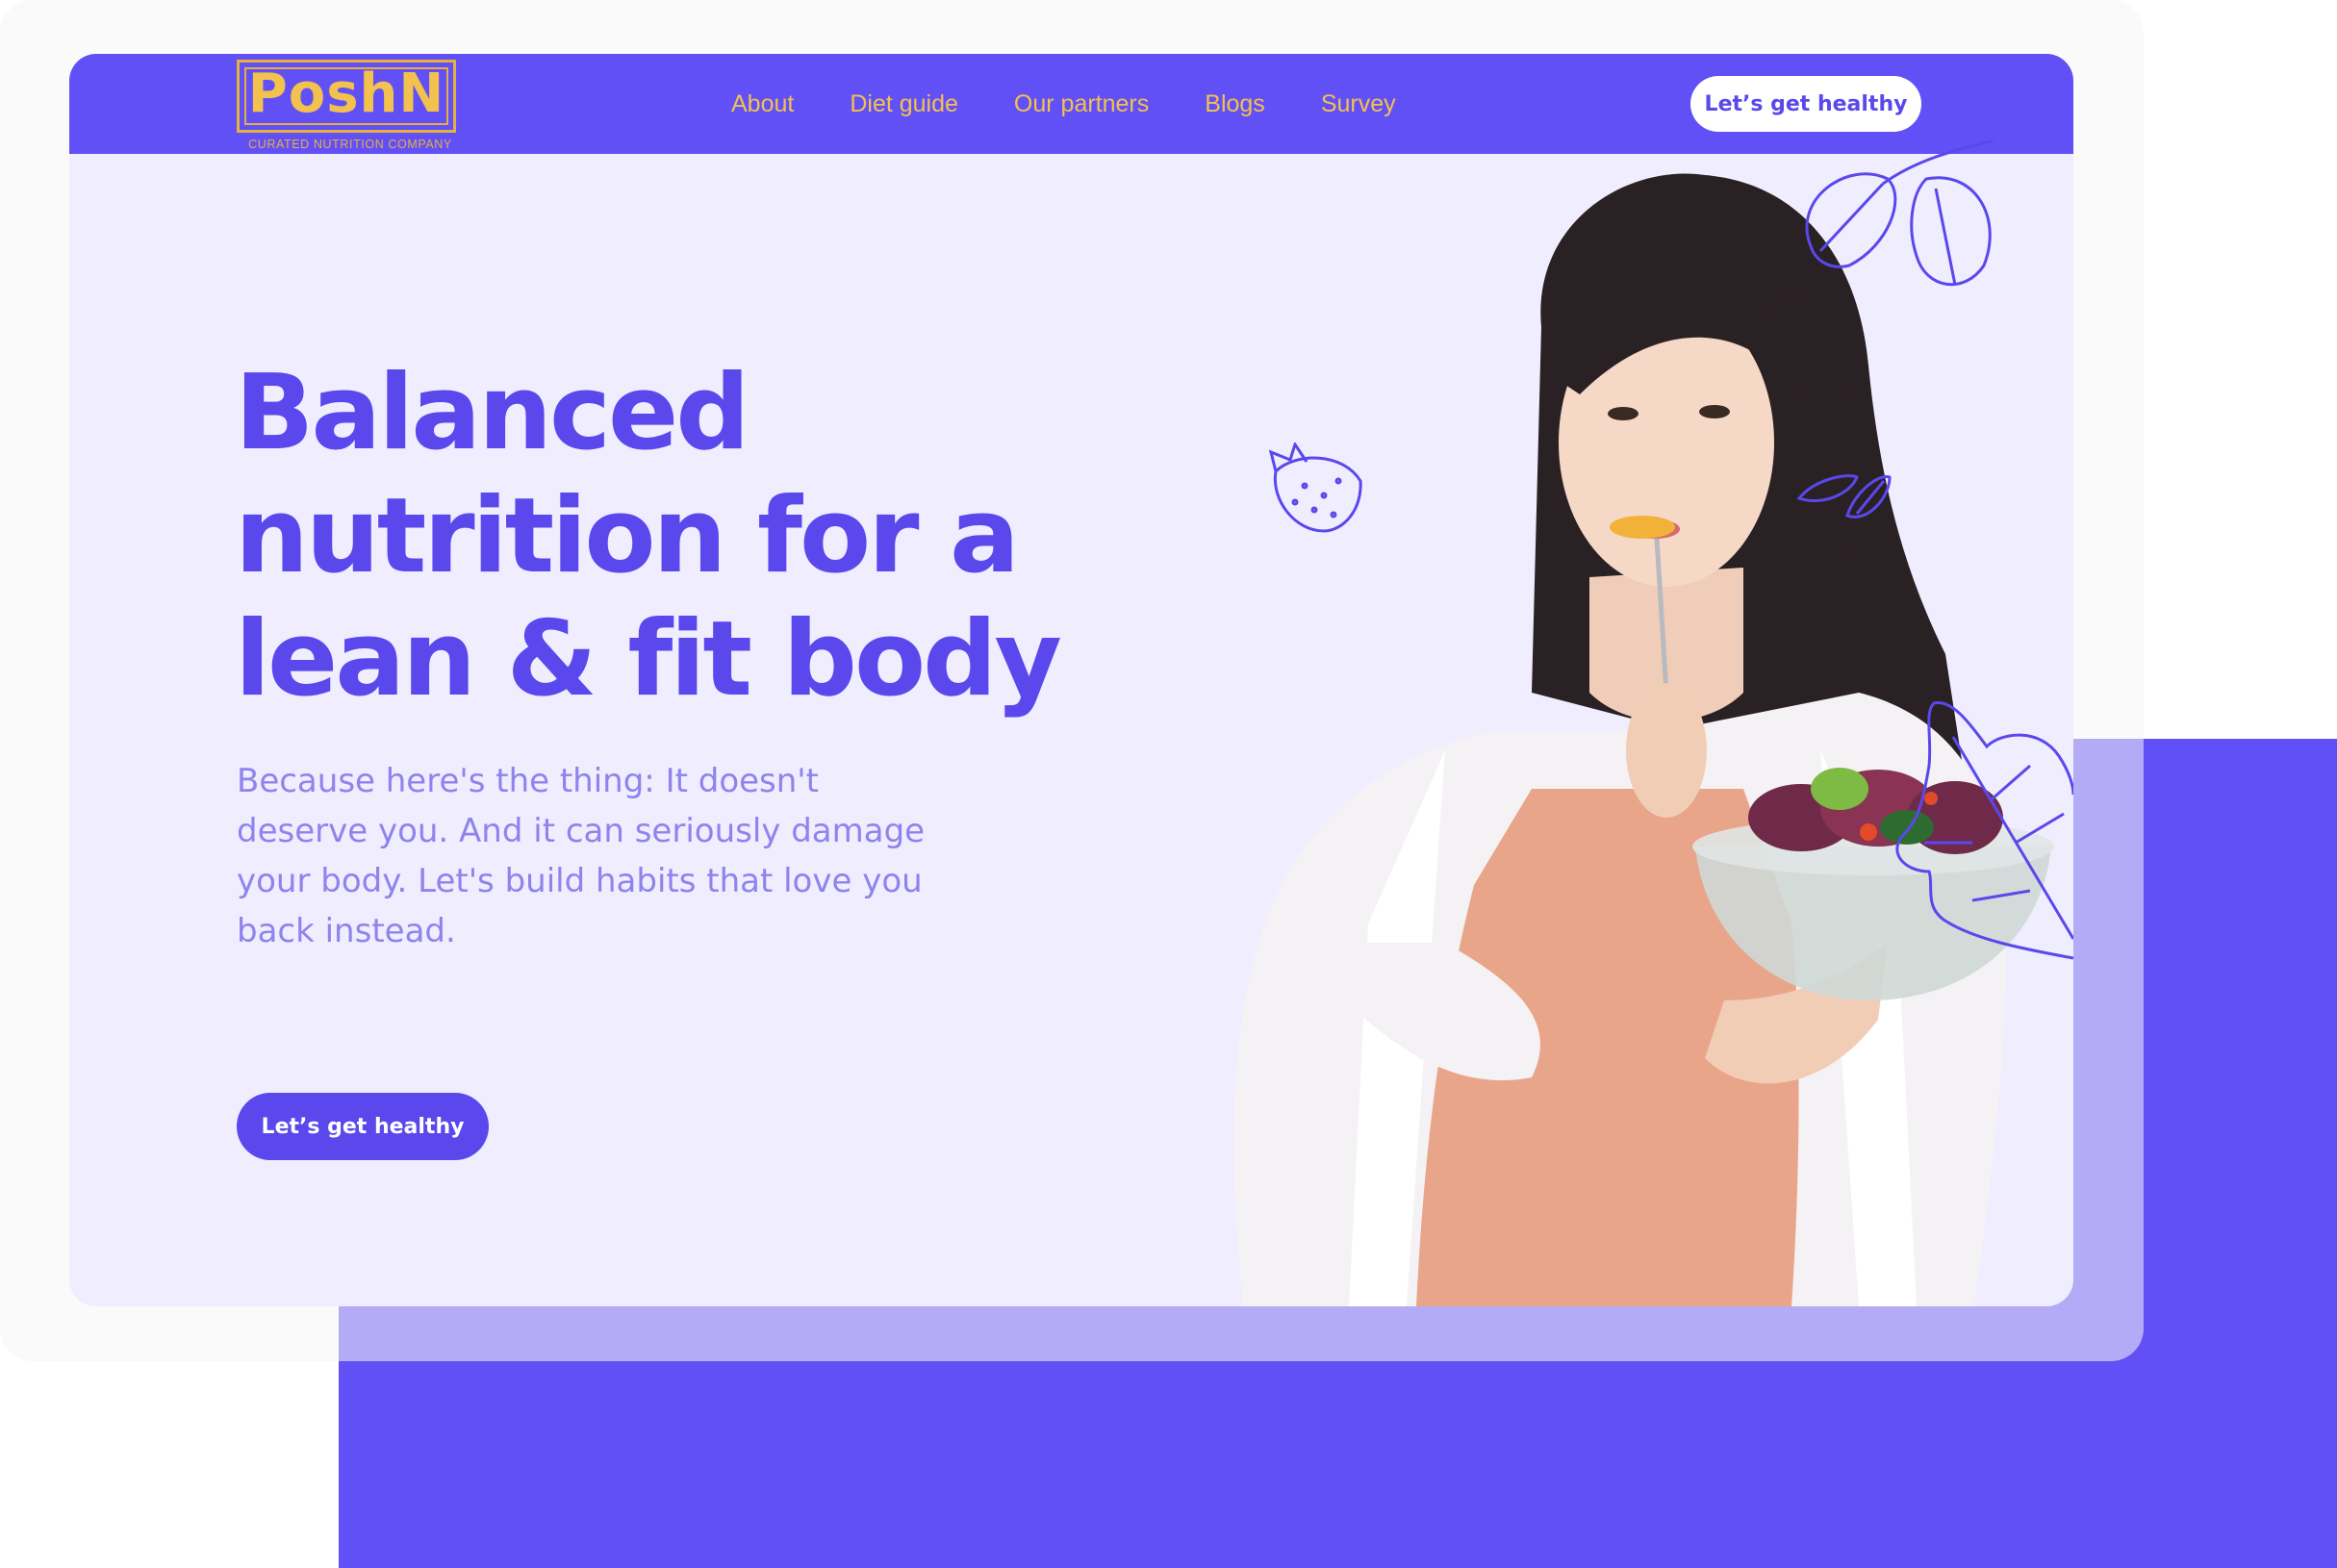 The width and height of the screenshot is (2337, 1568). I want to click on logo-tagline: CURATED NUTRITION COMPANY, so click(350, 144).